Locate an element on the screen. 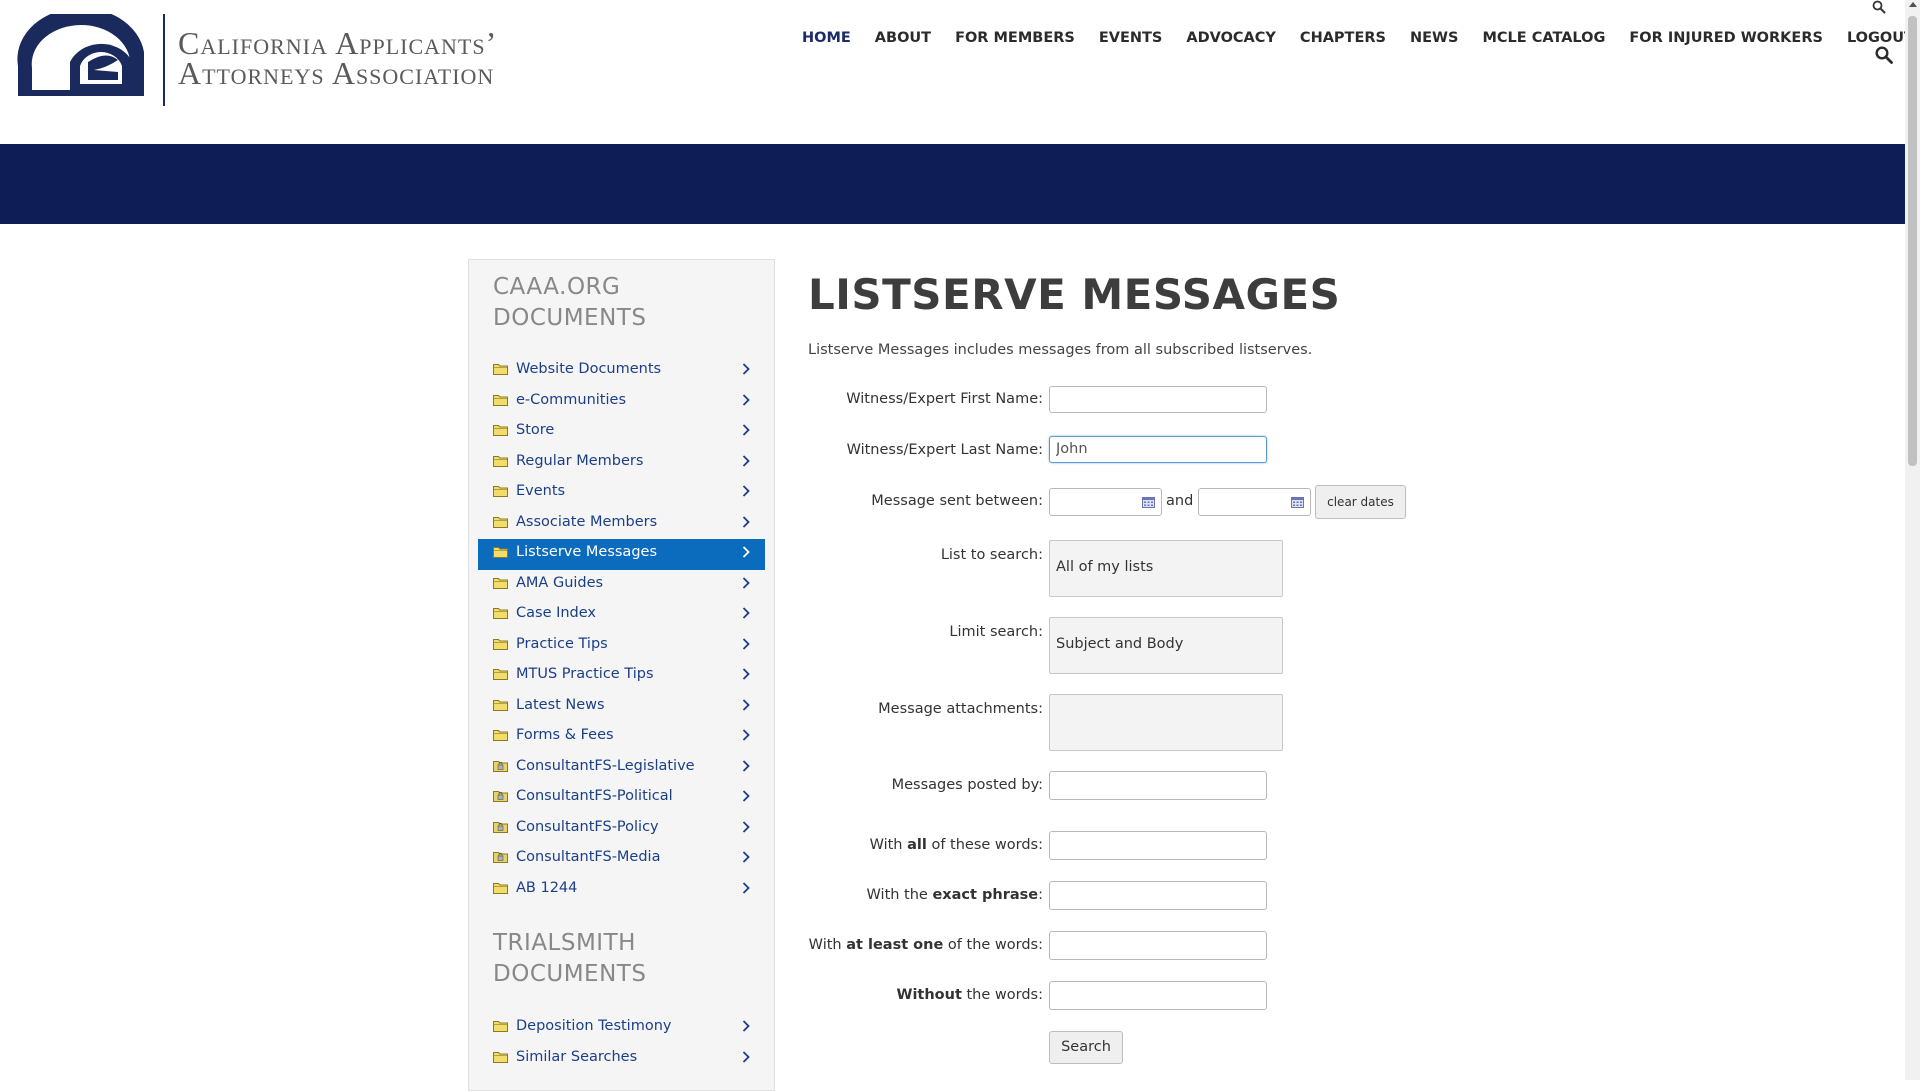 Image resolution: width=1920 pixels, height=1091 pixels. sidebar-heading-trialsmith: TRIALSMITH DOCUMENTS is located at coordinates (569, 959).